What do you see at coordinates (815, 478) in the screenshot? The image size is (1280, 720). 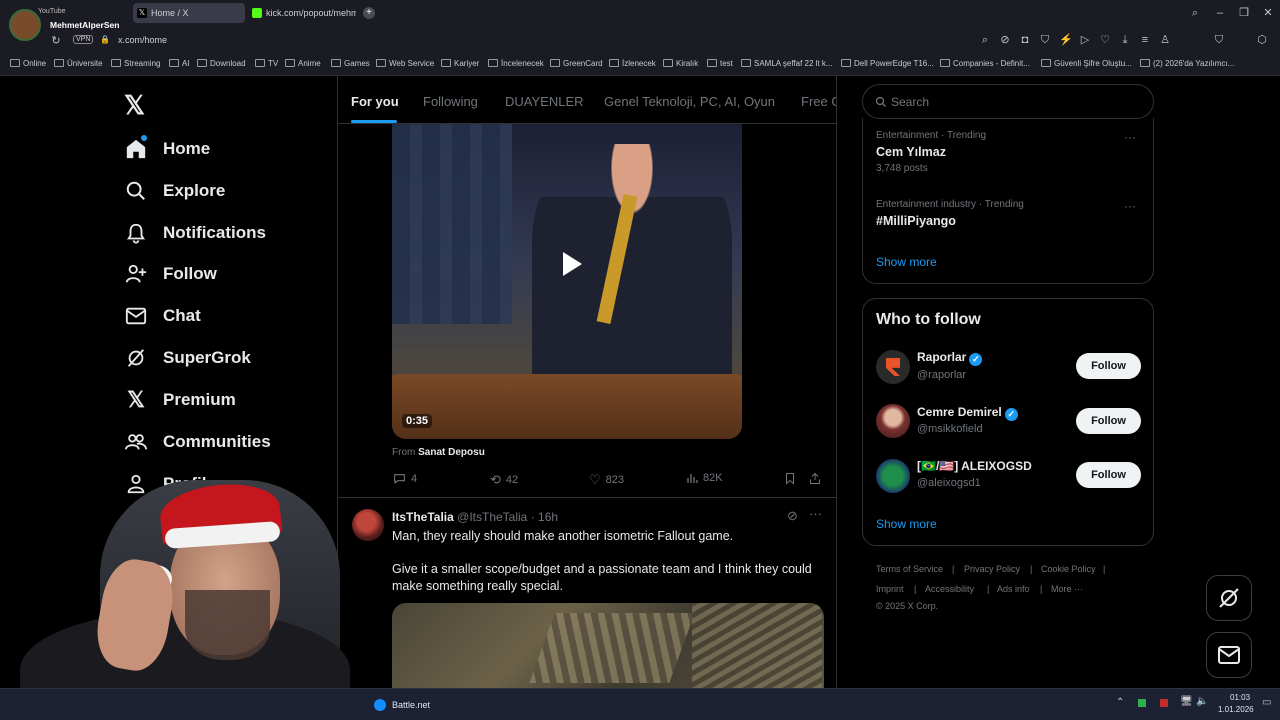 I see `share-button` at bounding box center [815, 478].